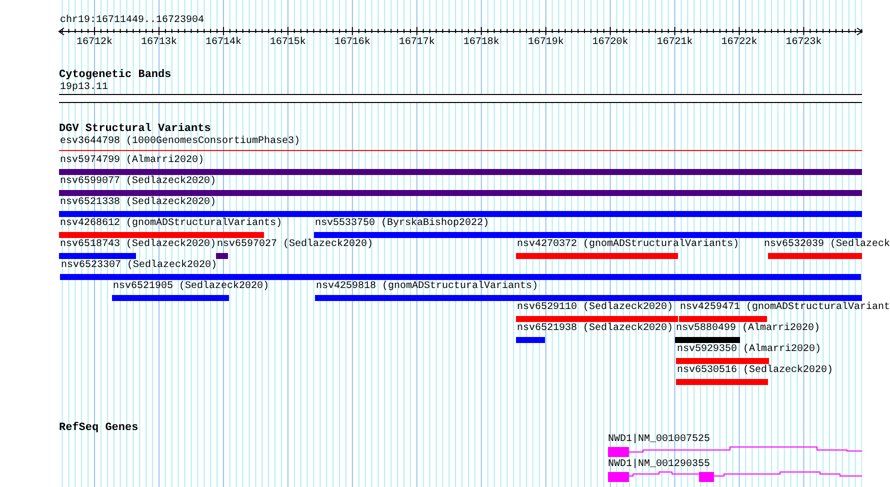 This screenshot has width=890, height=487. What do you see at coordinates (94, 43) in the screenshot?
I see `tick-label: 16712k` at bounding box center [94, 43].